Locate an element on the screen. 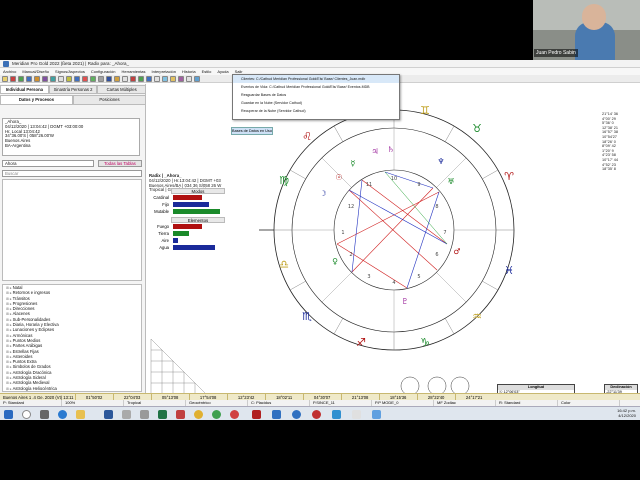  planet-uranus-icon: ♅ is located at coordinates (450, 181).